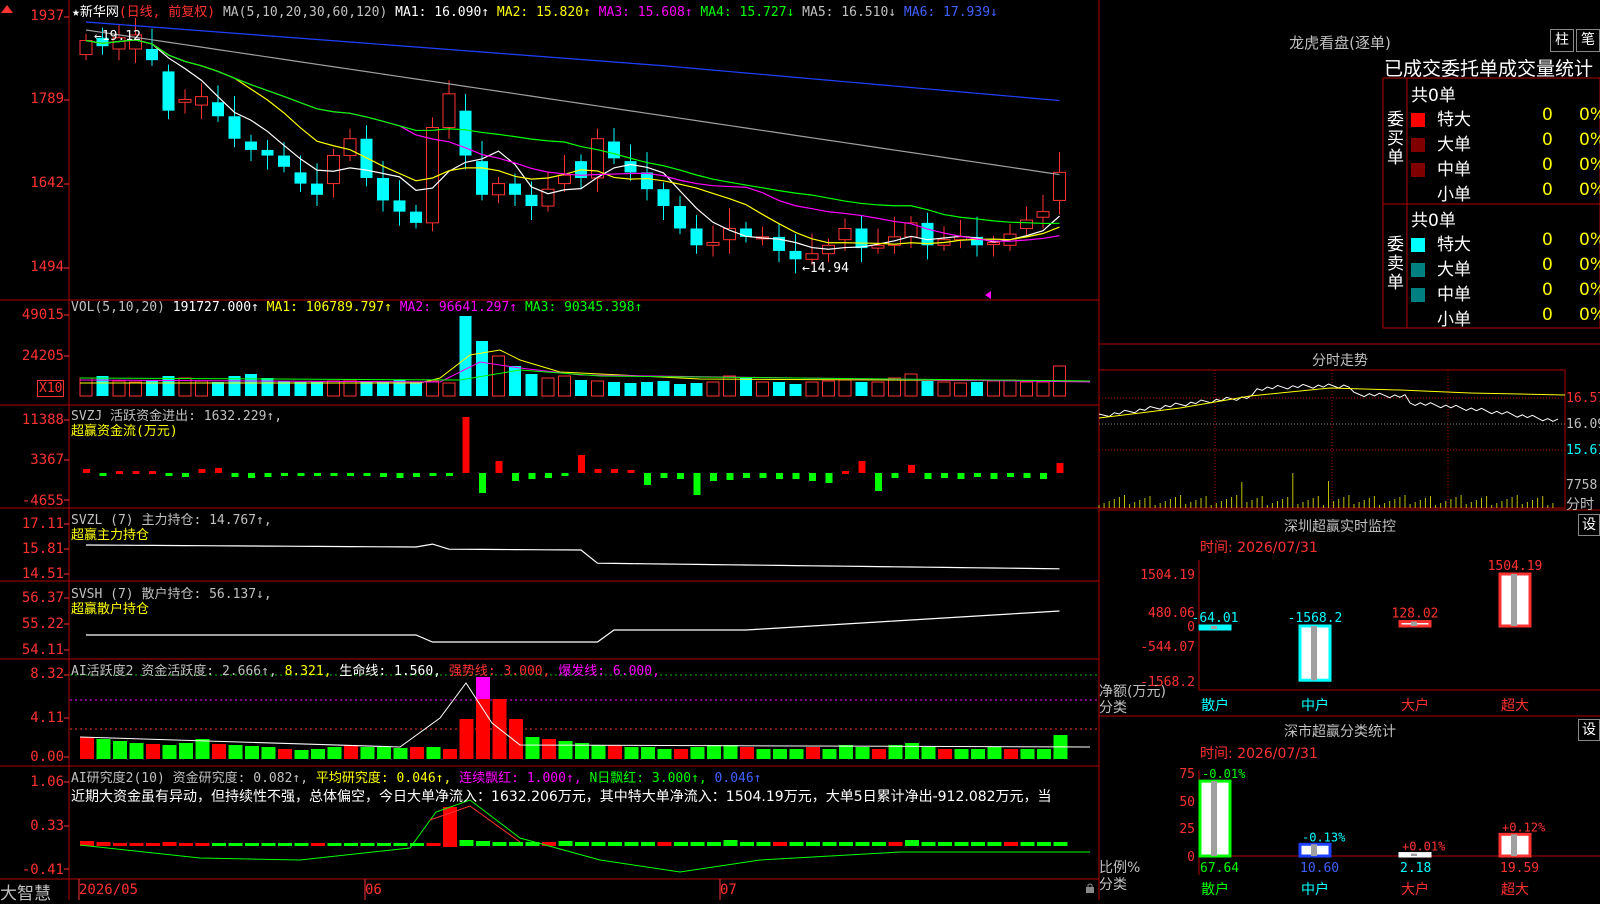 This screenshot has height=904, width=1600. Describe the element at coordinates (1524, 827) in the screenshot. I see `stats-change: +0.12%` at that location.